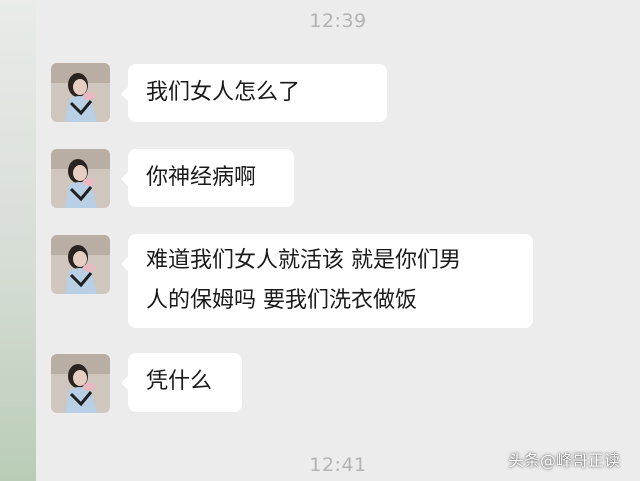  I want to click on message-bubble: 凭什么, so click(181, 382).